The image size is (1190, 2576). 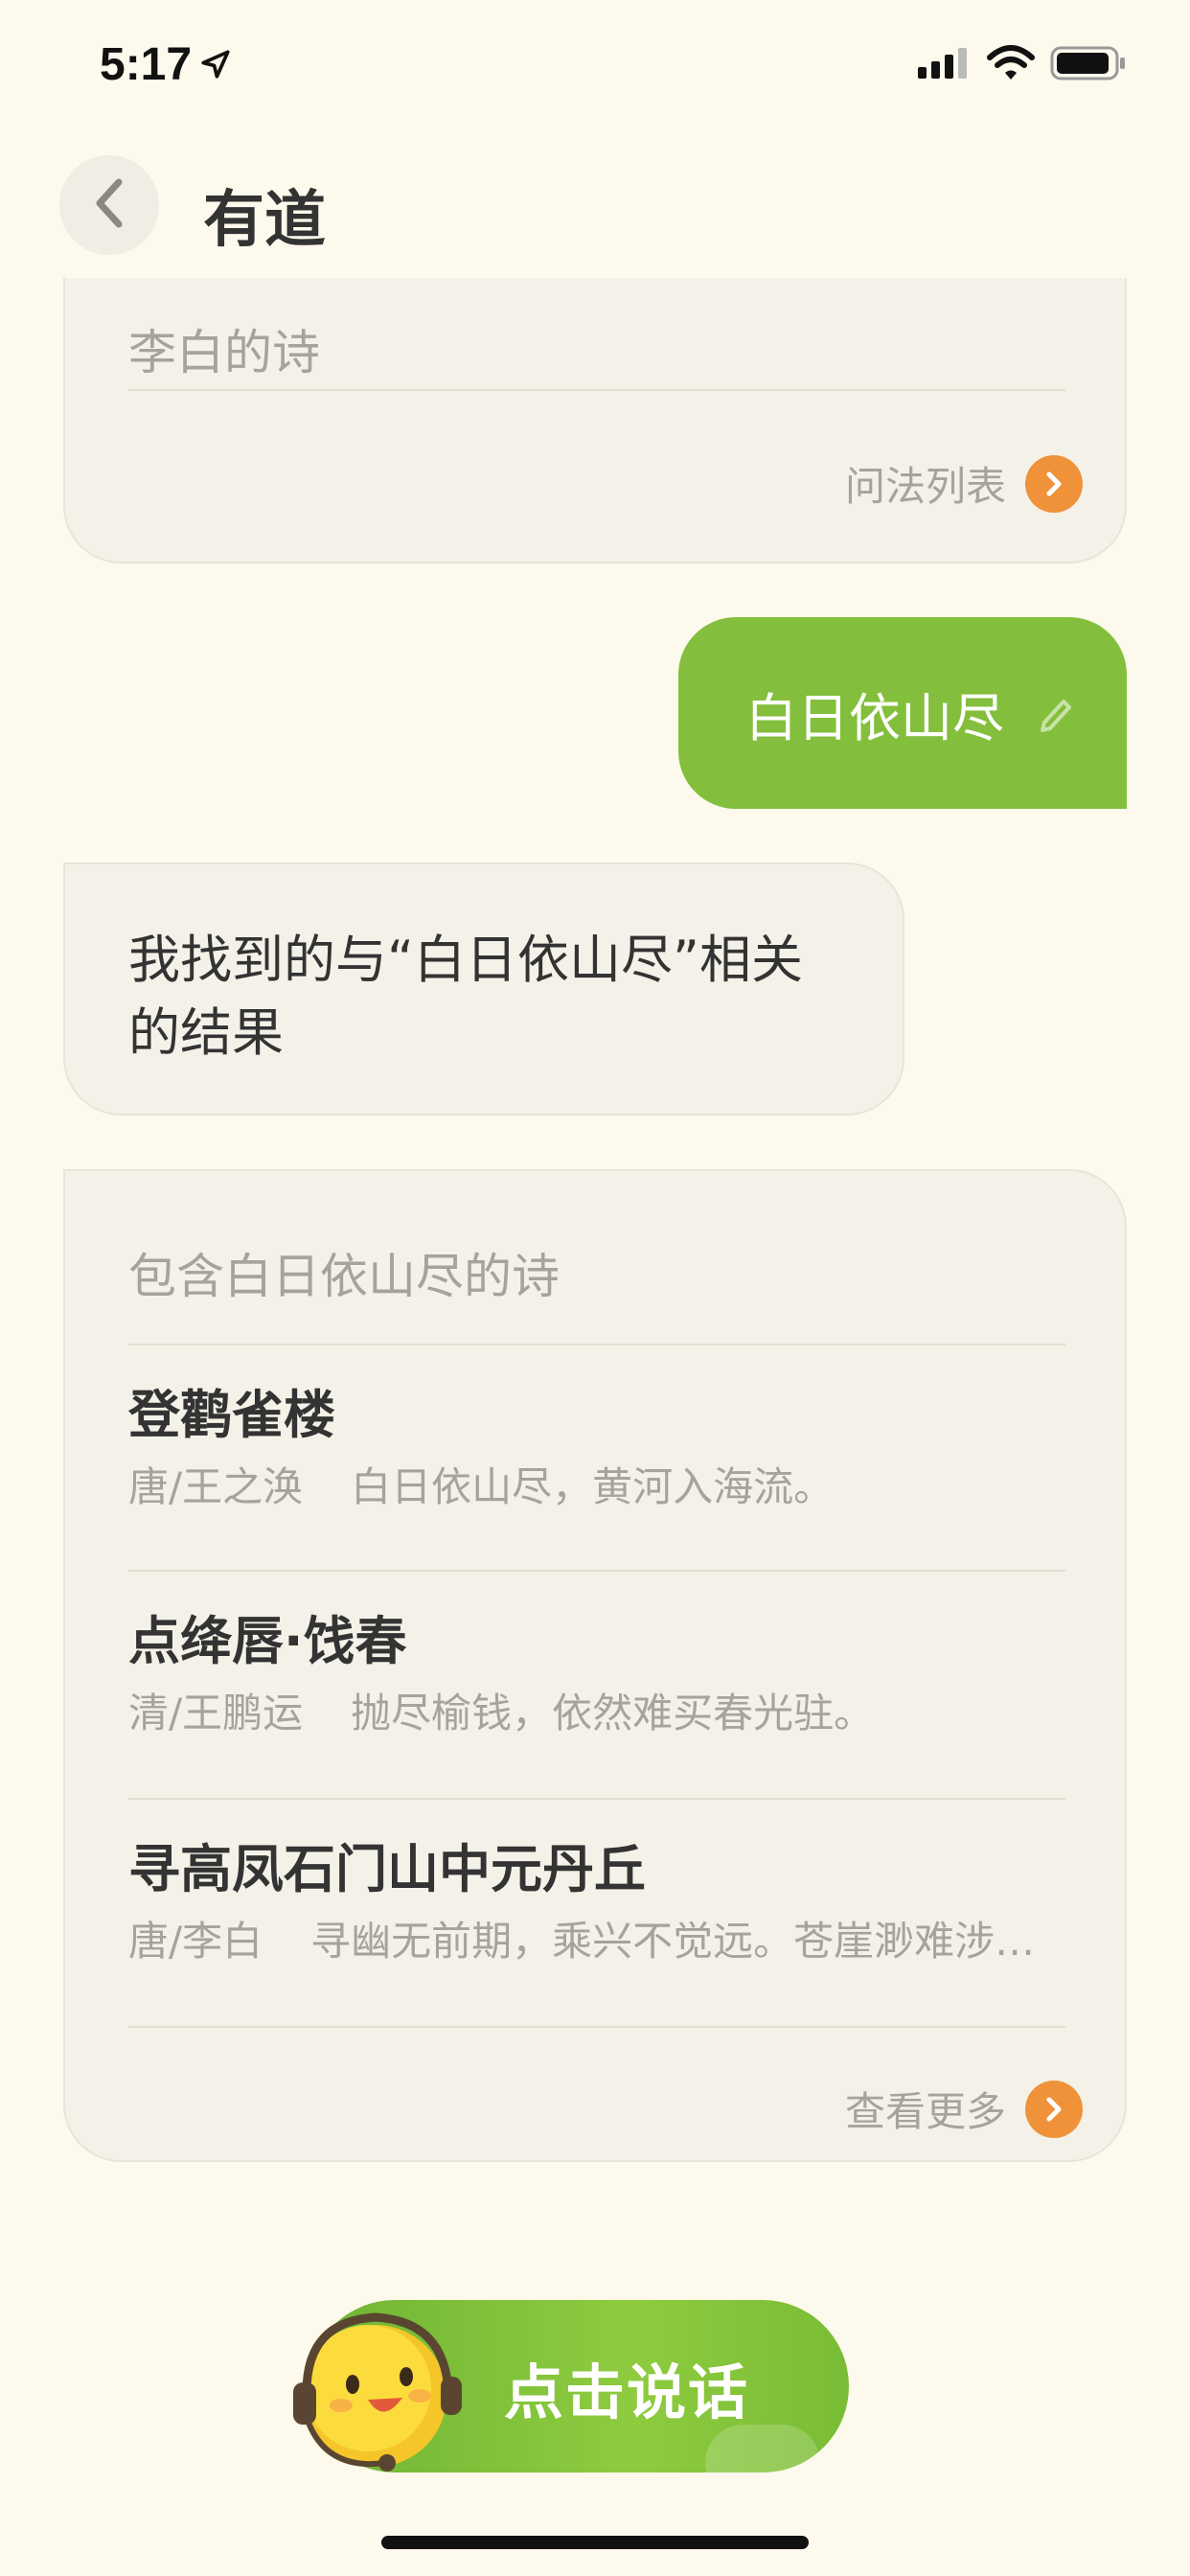 I want to click on back-button, so click(x=109, y=205).